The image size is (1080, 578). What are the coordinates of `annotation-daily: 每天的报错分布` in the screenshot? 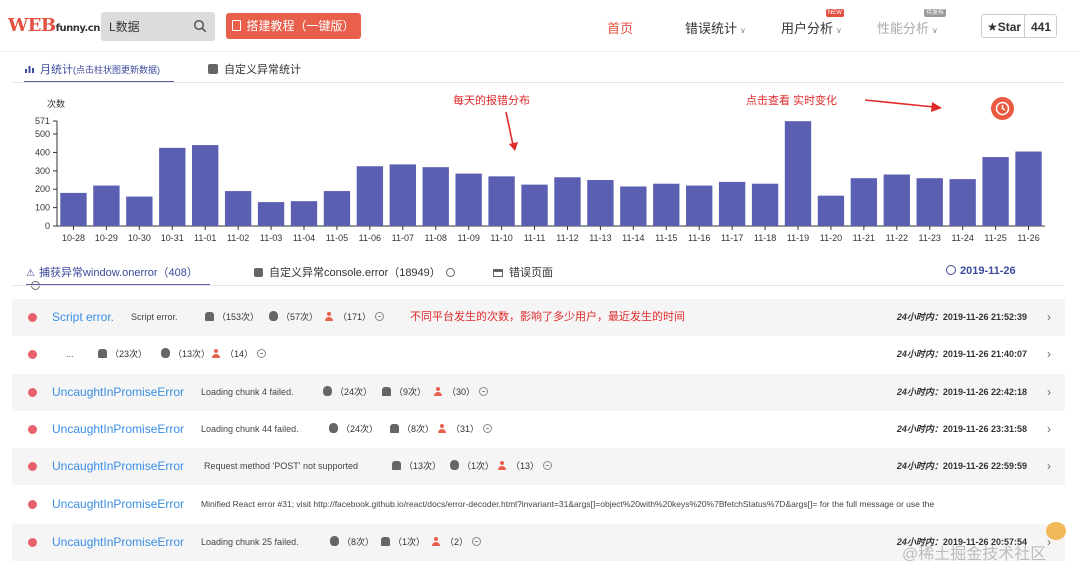 It's located at (491, 101).